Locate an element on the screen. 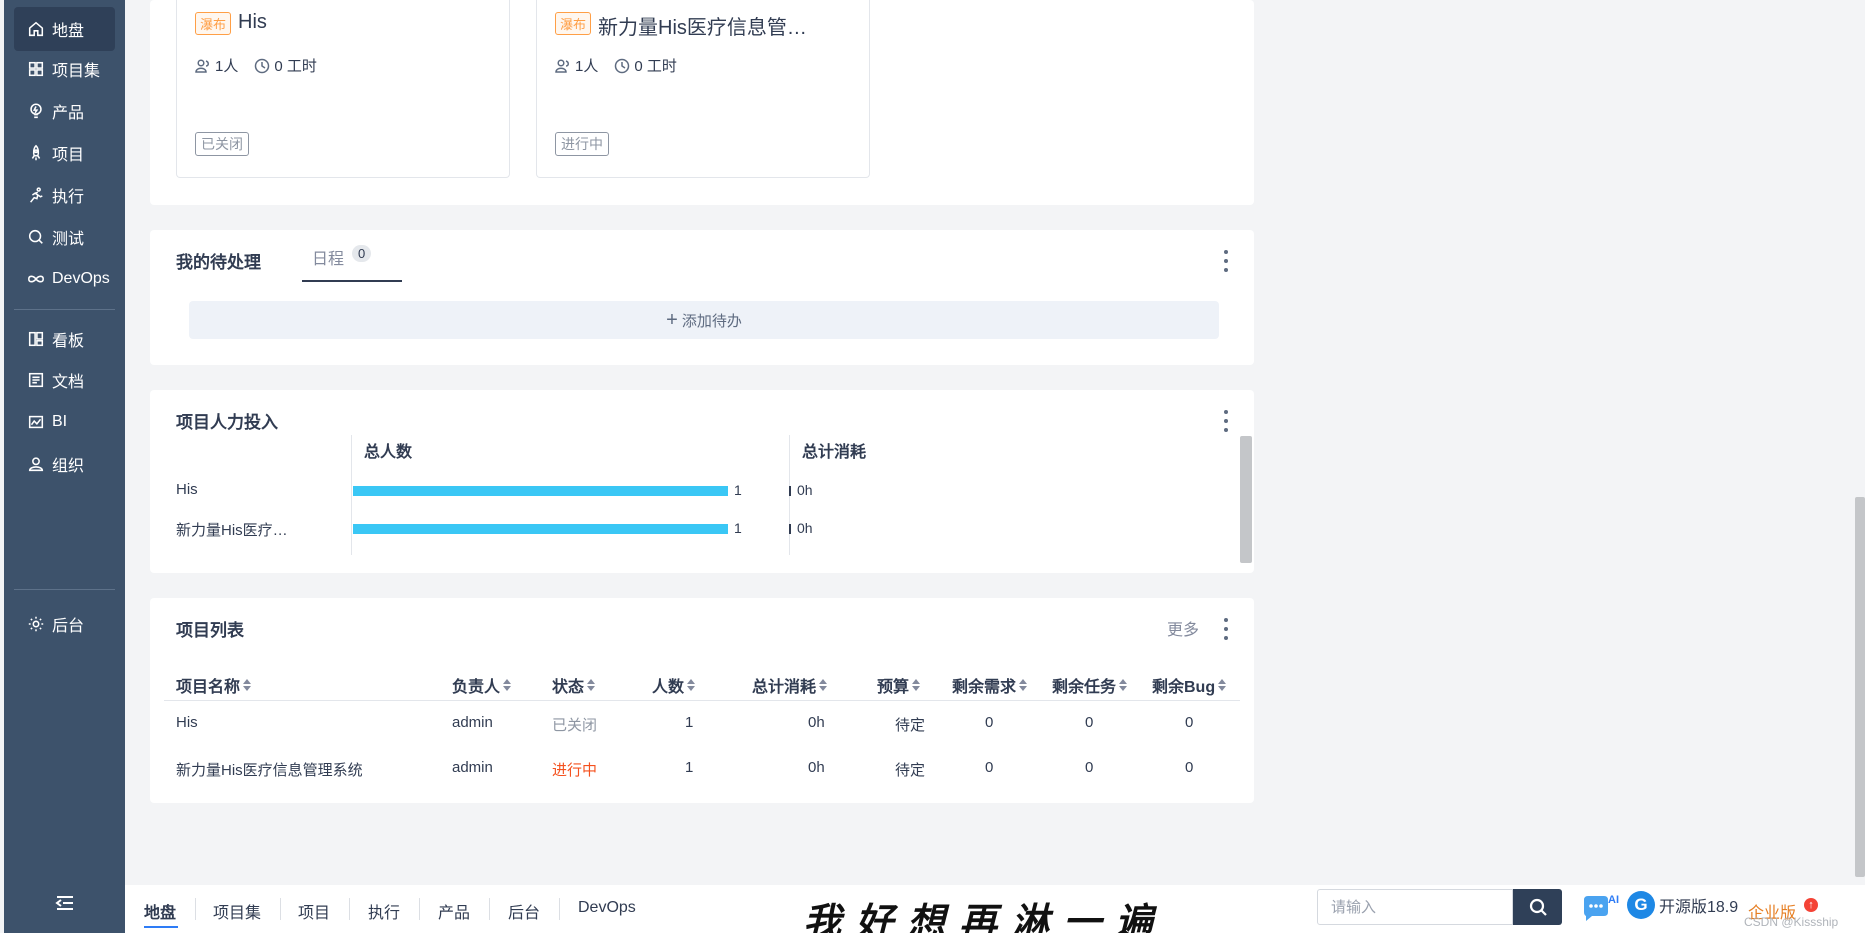 Image resolution: width=1865 pixels, height=933 pixels. people-cell: 1 is located at coordinates (689, 767).